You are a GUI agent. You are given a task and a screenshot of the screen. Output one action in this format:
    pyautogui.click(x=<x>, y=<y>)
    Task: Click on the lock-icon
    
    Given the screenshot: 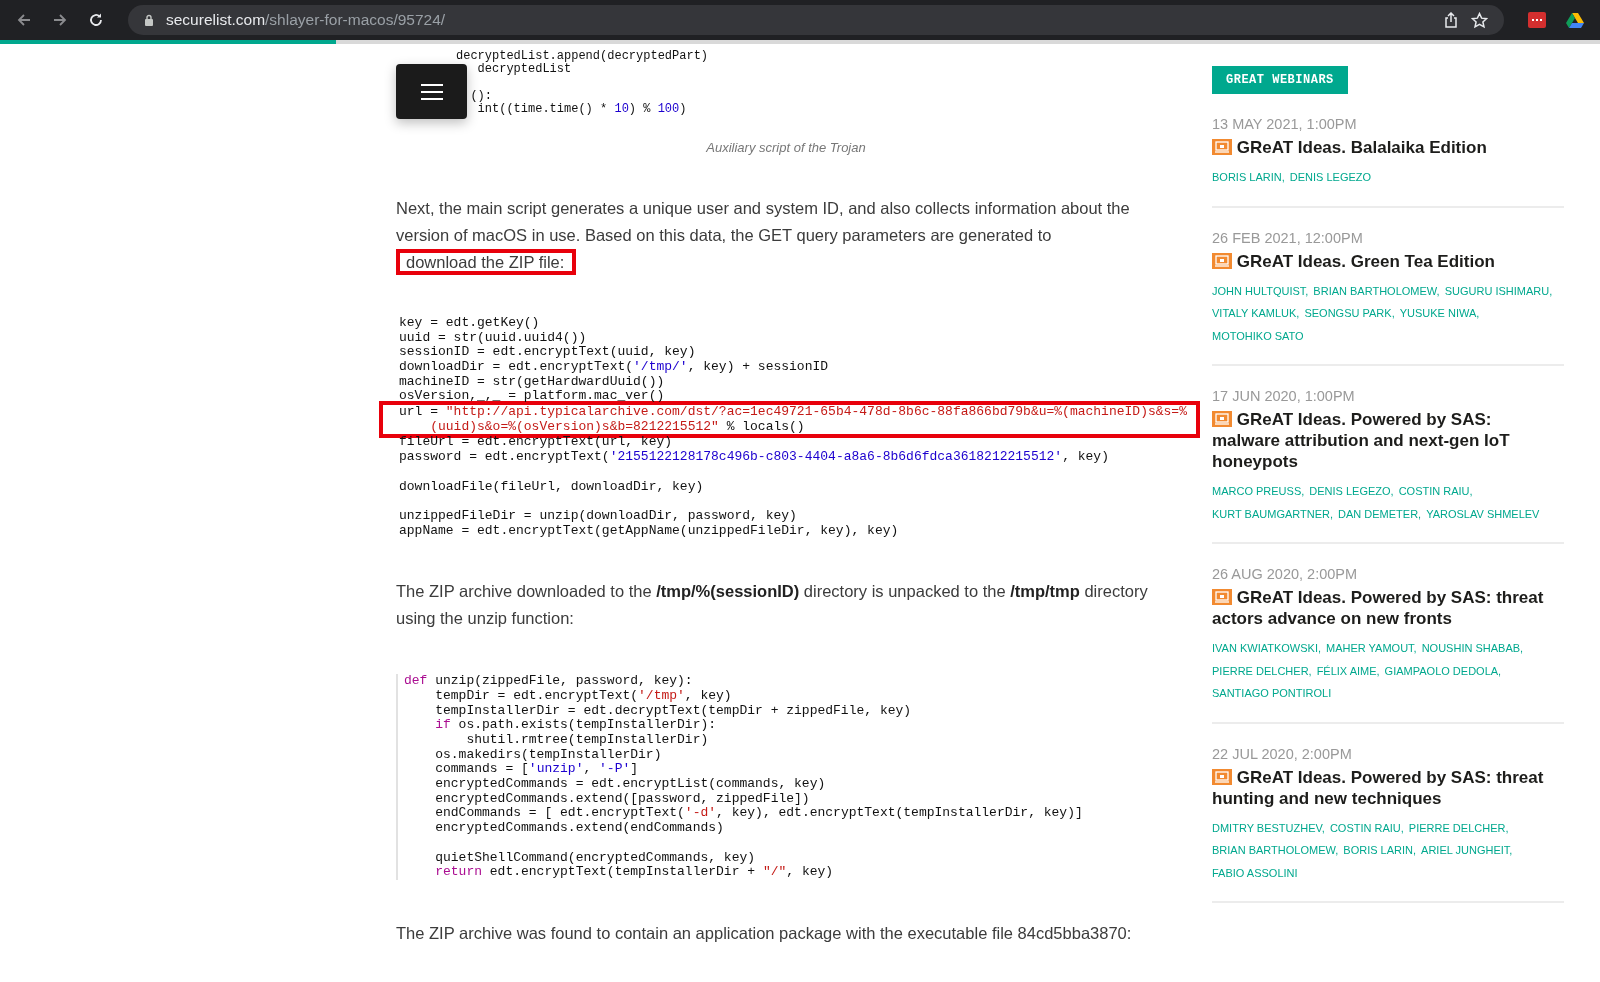 What is the action you would take?
    pyautogui.click(x=149, y=20)
    